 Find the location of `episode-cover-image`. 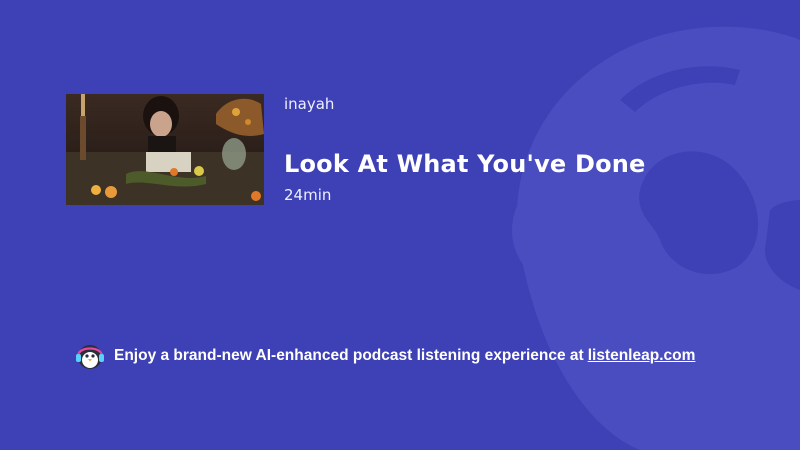

episode-cover-image is located at coordinates (165, 149).